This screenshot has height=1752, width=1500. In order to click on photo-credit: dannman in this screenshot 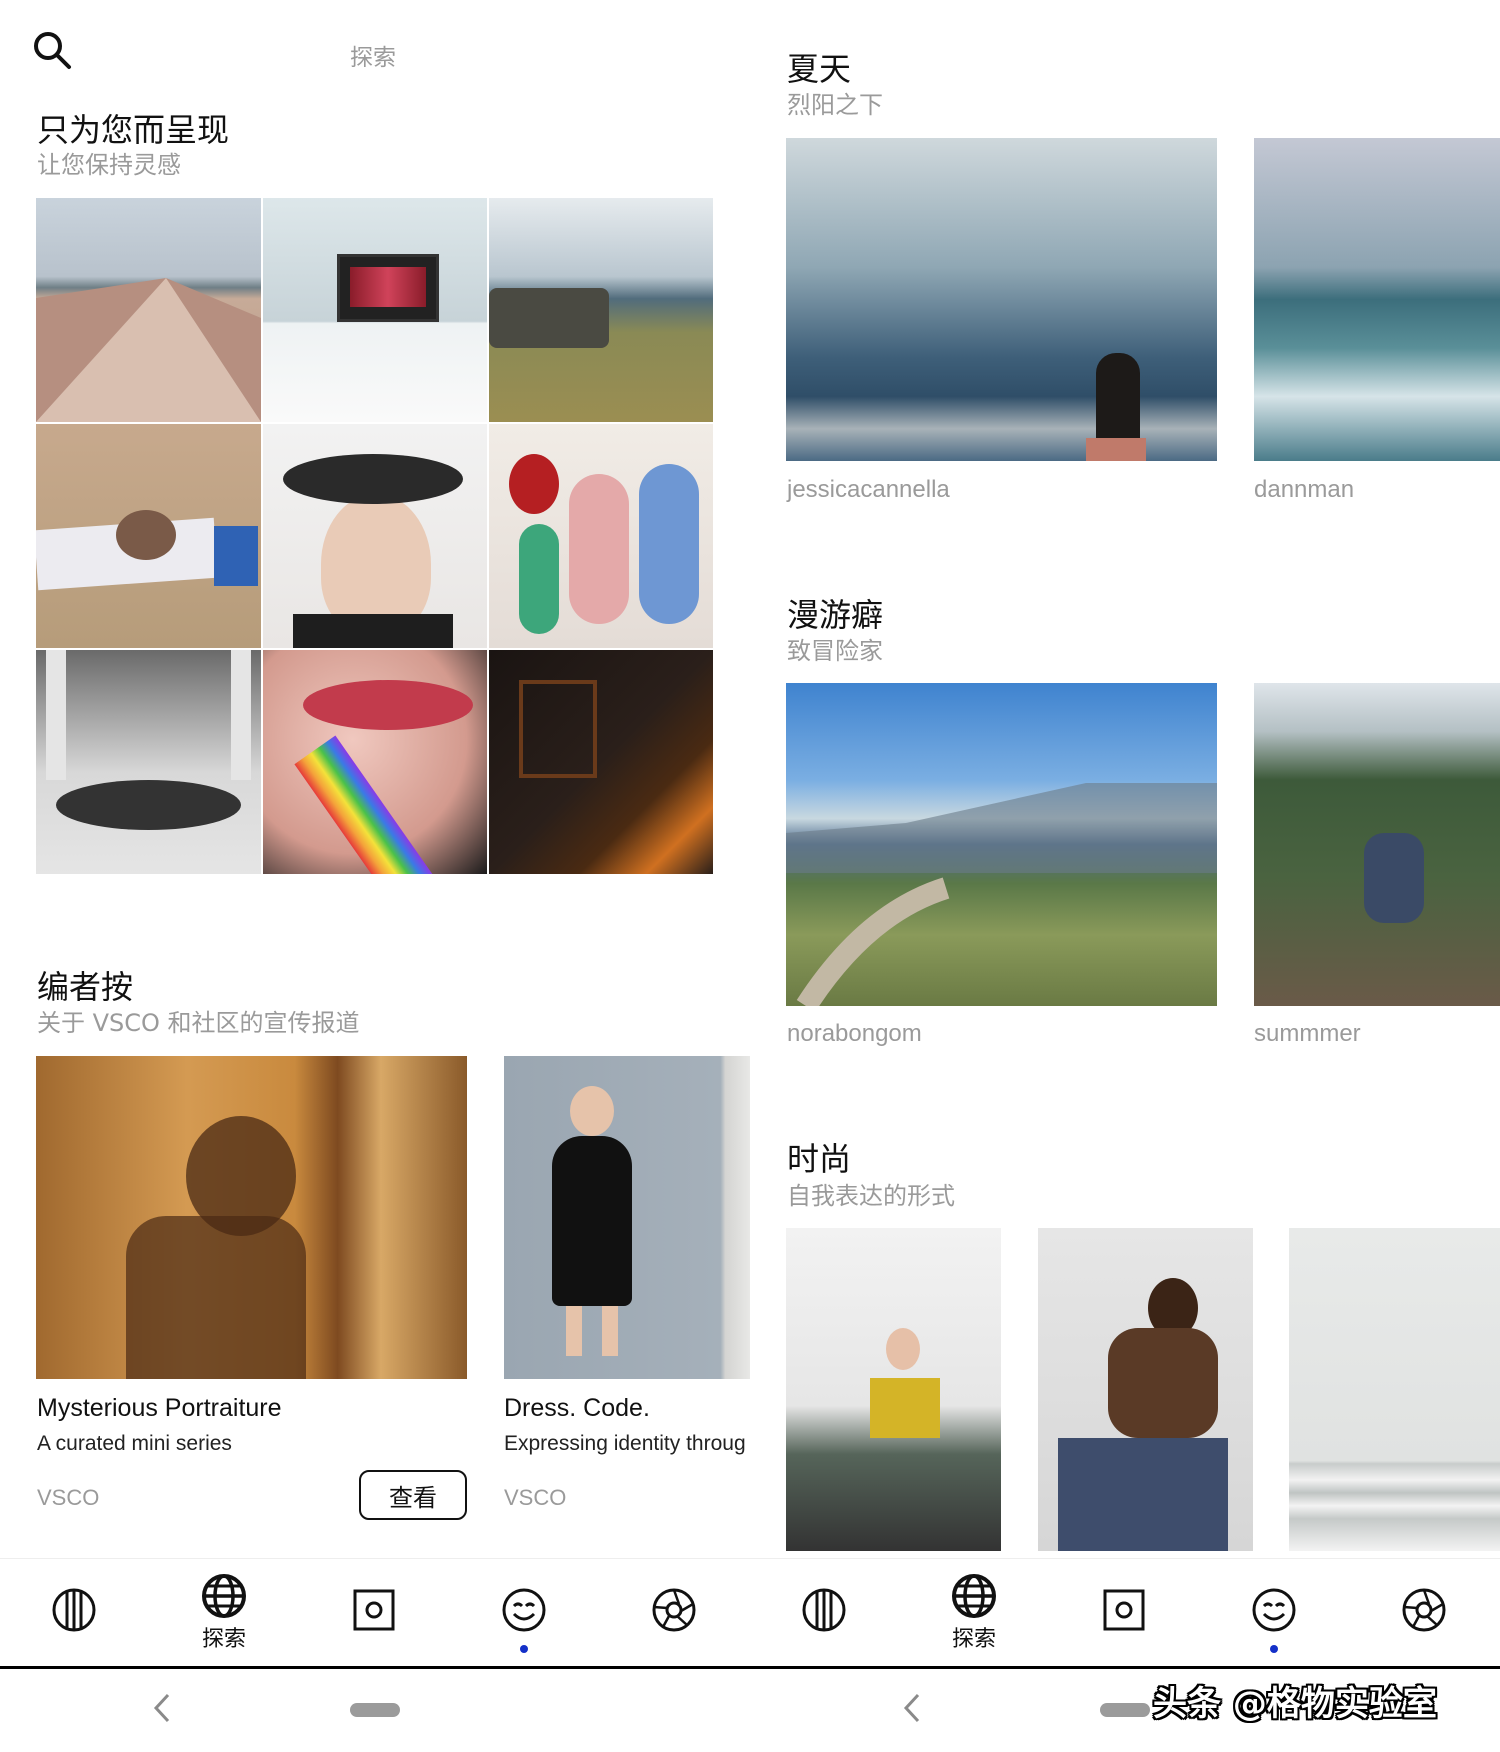, I will do `click(1304, 490)`.